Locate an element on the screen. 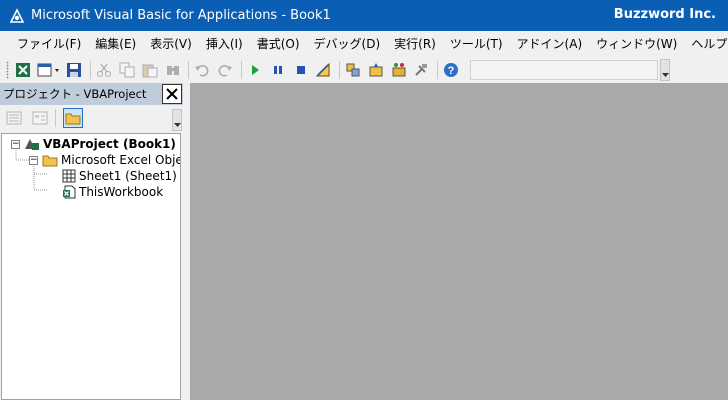  tree-item-label: VBAProject (Book1) is located at coordinates (109, 144).